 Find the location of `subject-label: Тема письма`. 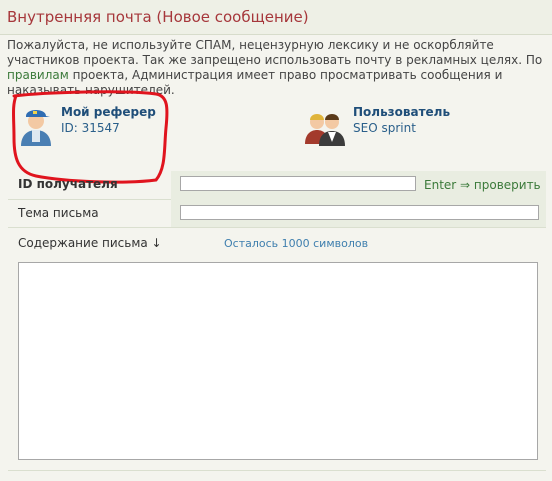

subject-label: Тема письма is located at coordinates (58, 213).